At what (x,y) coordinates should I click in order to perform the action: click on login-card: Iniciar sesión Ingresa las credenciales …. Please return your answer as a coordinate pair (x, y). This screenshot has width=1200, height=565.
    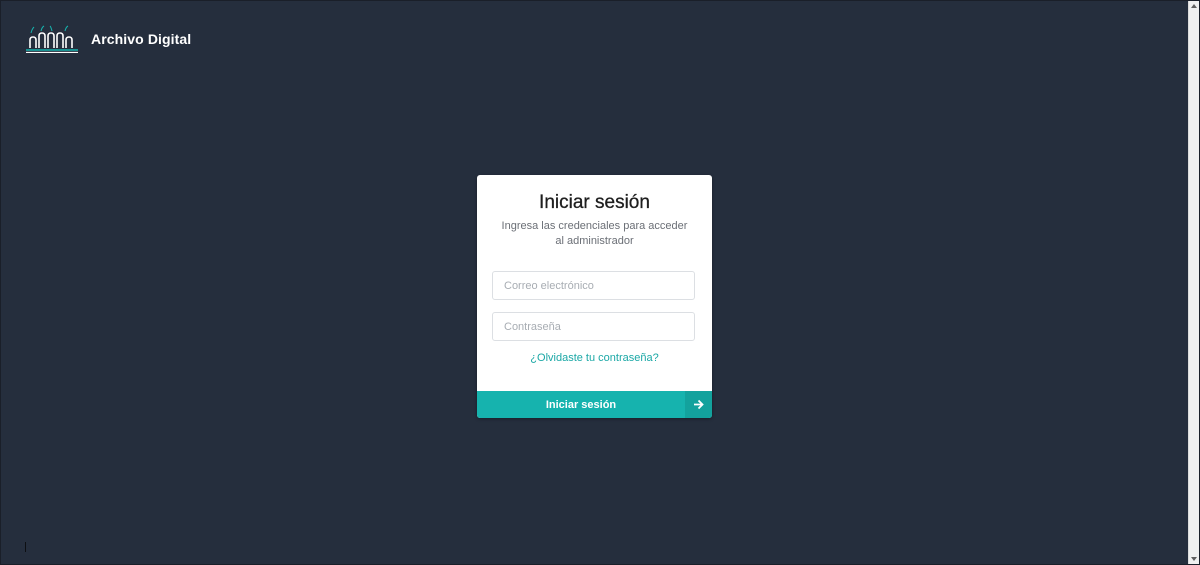
    Looking at the image, I should click on (594, 296).